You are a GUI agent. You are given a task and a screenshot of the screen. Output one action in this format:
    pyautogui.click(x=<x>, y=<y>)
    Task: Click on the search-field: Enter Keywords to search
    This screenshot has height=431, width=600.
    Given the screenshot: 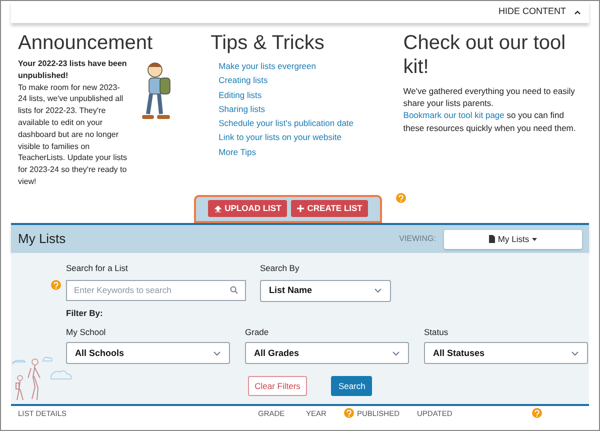 What is the action you would take?
    pyautogui.click(x=156, y=290)
    